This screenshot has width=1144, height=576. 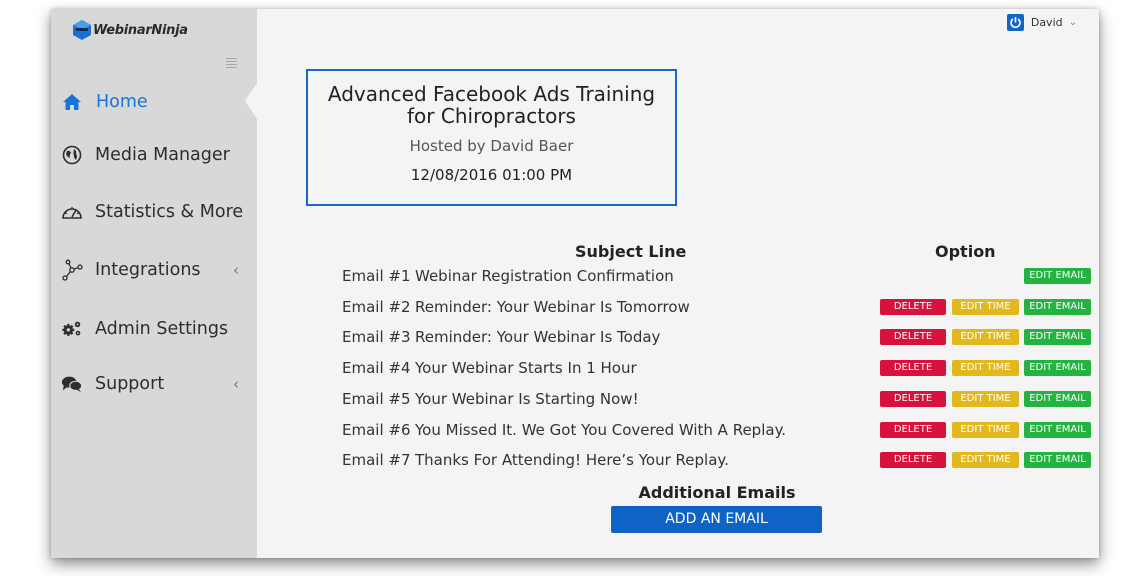 I want to click on sidebar-item-label: Statistics & More, so click(x=169, y=212).